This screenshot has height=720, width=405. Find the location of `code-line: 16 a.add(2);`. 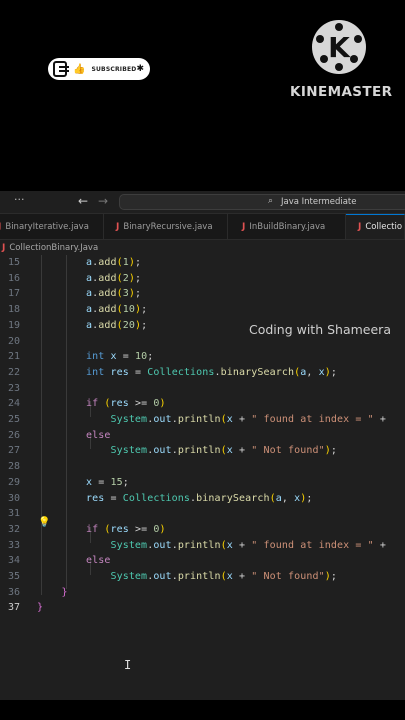

code-line: 16 a.add(2); is located at coordinates (202, 279).